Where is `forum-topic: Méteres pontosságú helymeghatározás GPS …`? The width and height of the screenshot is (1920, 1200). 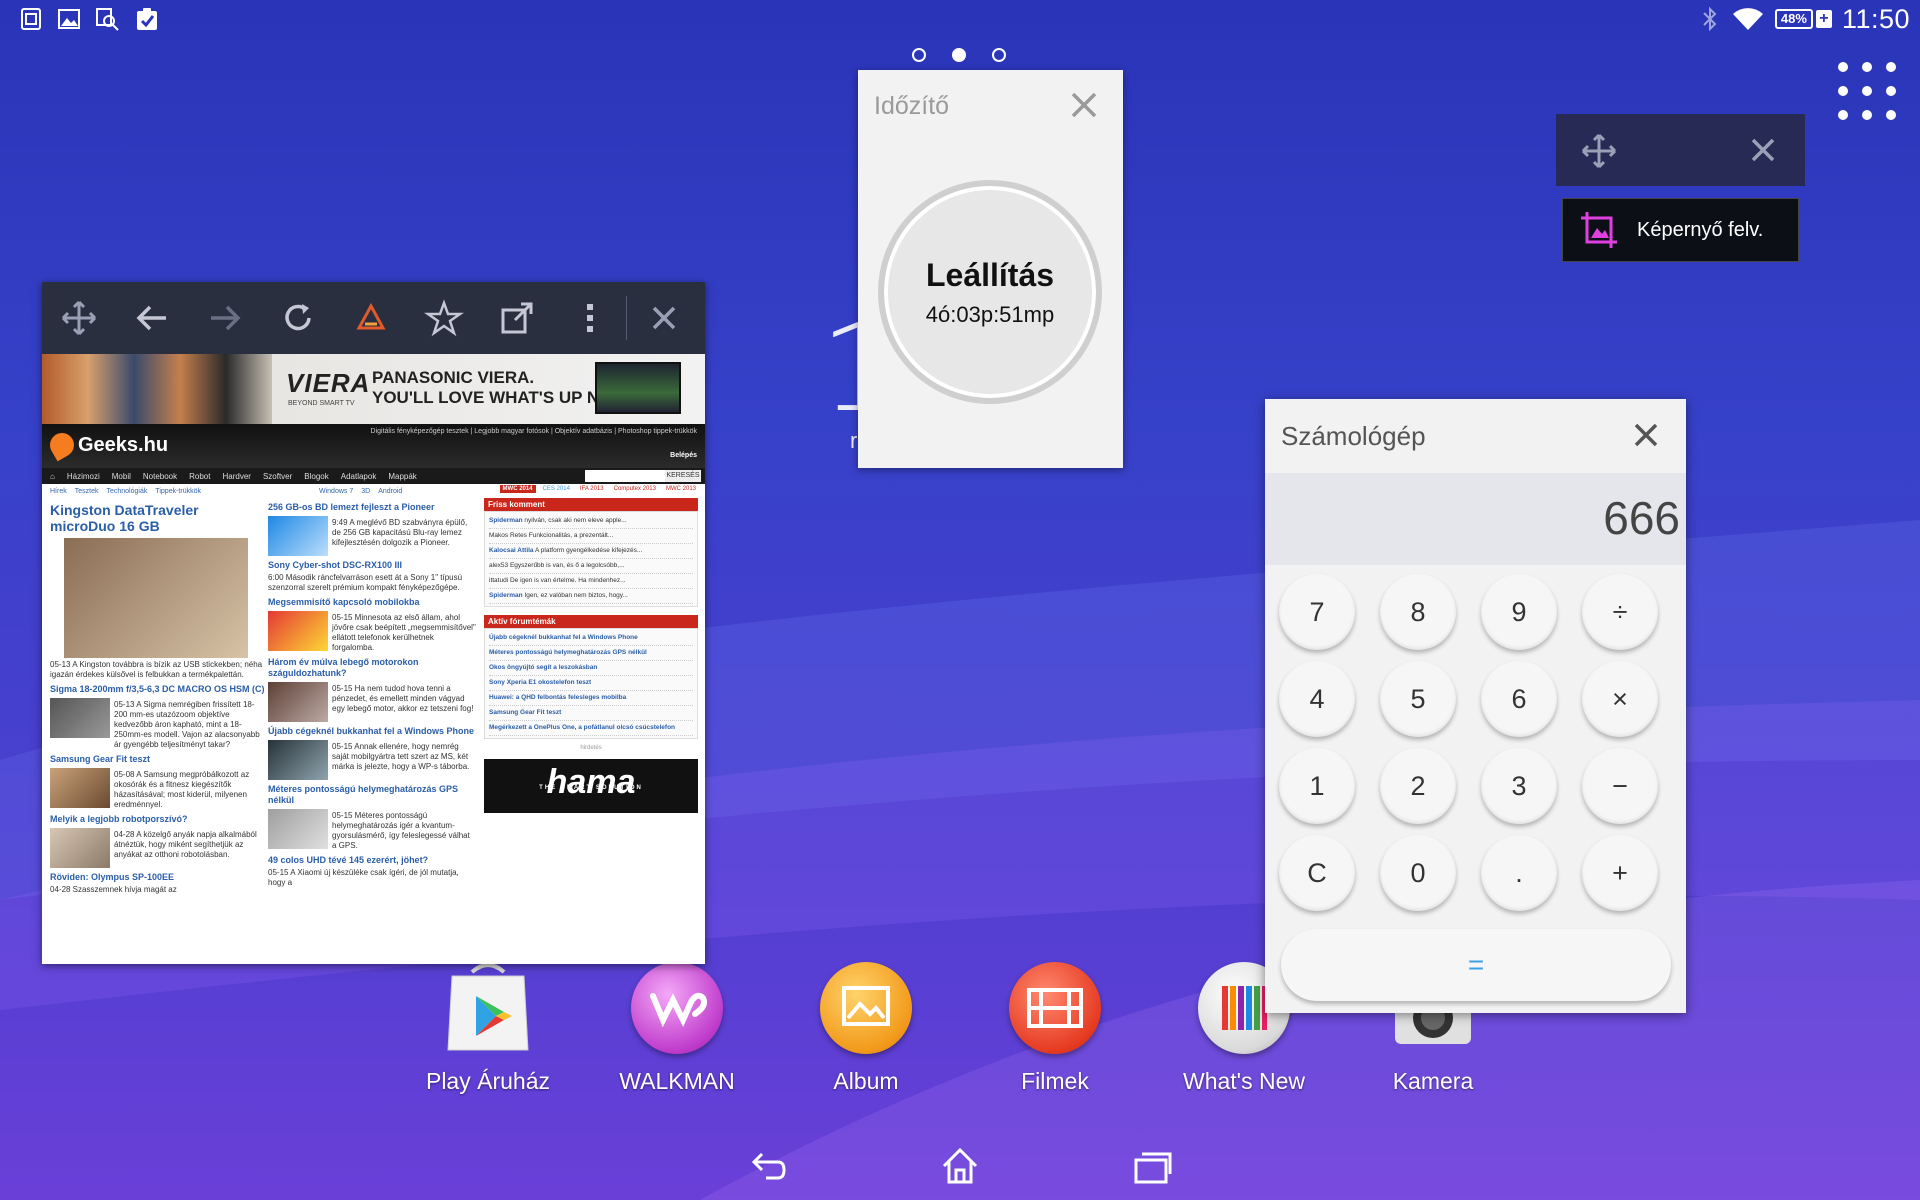
forum-topic: Méteres pontosságú helymeghatározás GPS … is located at coordinates (591, 653).